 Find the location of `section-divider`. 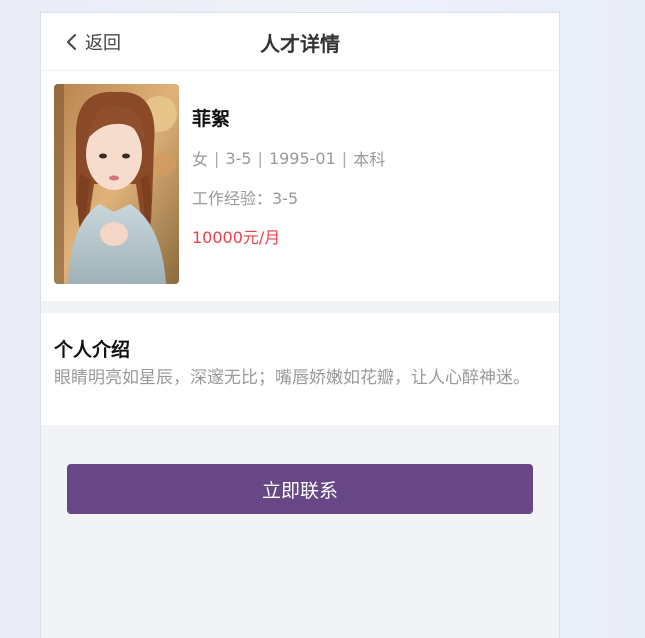

section-divider is located at coordinates (300, 307).